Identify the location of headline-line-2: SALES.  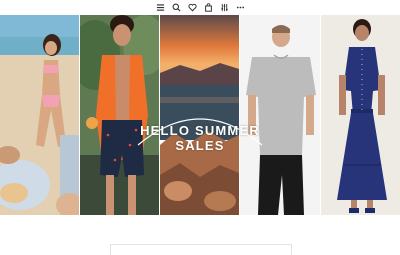
(200, 145).